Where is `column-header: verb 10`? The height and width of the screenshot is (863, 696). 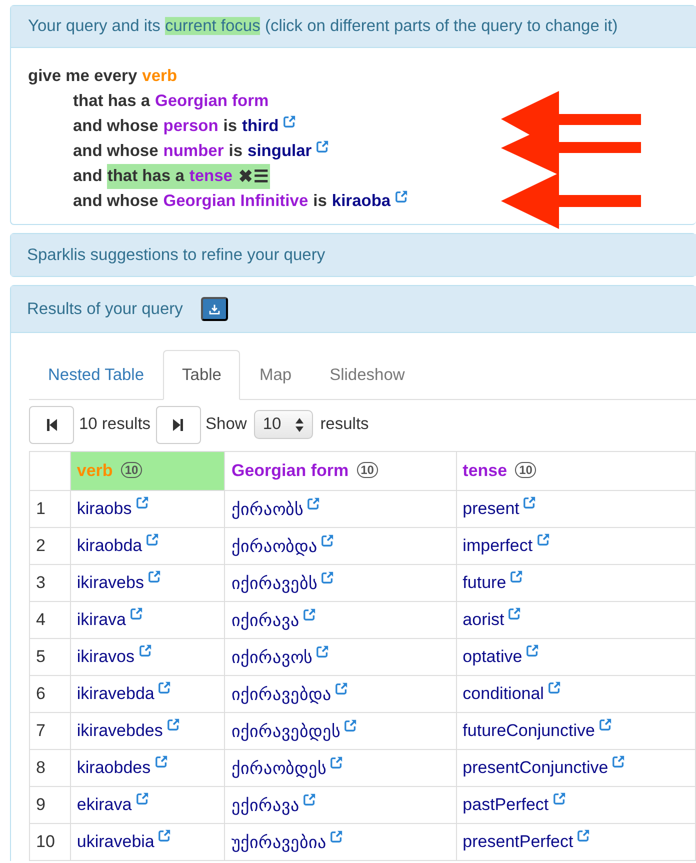
column-header: verb 10 is located at coordinates (147, 471).